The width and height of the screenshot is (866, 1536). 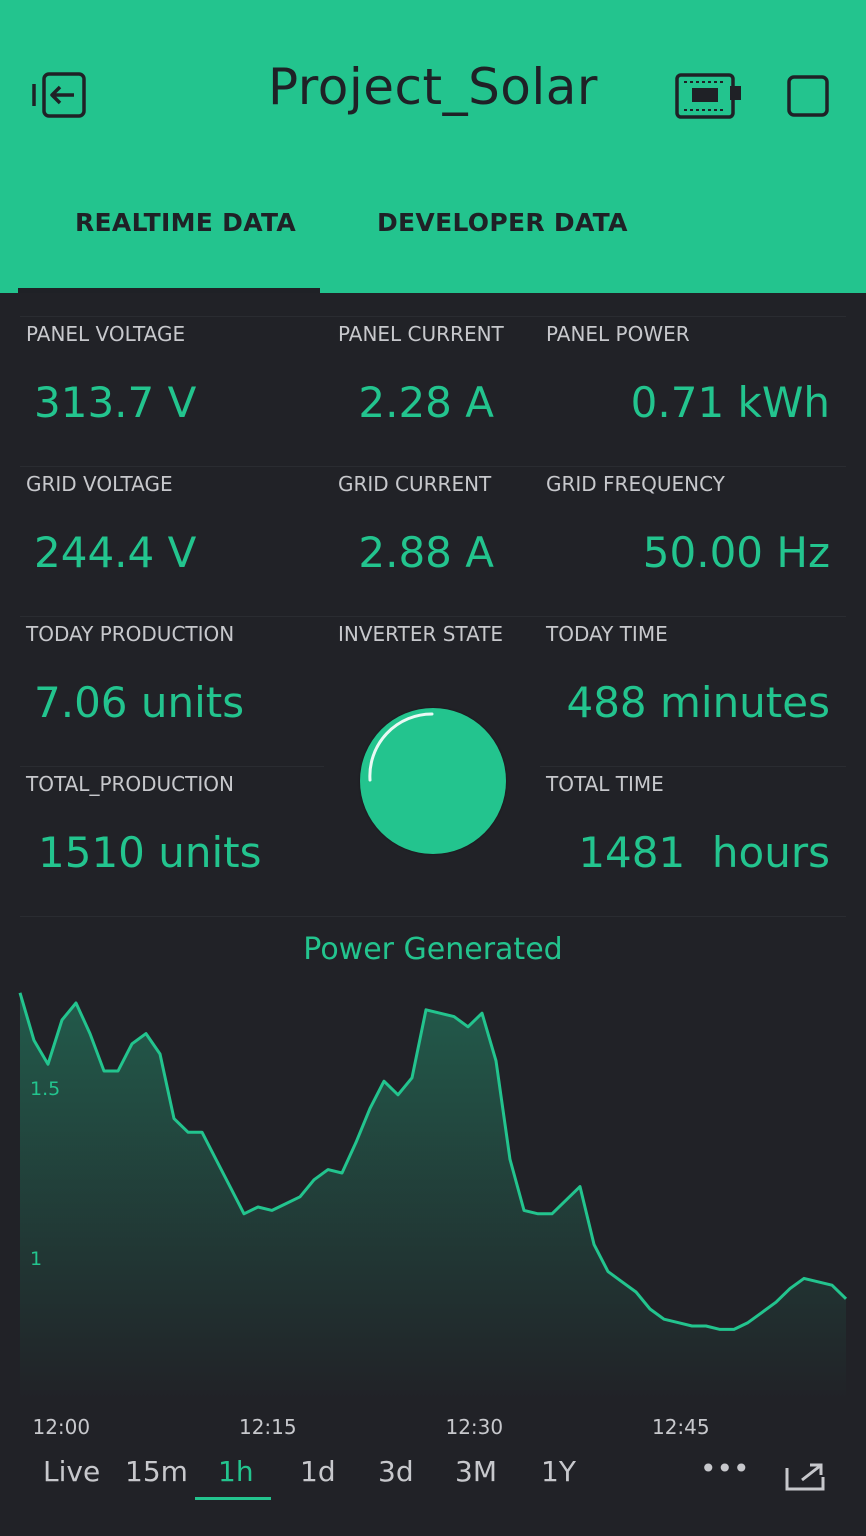 I want to click on grid-voltage-value: 244.4 V, so click(x=115, y=552).